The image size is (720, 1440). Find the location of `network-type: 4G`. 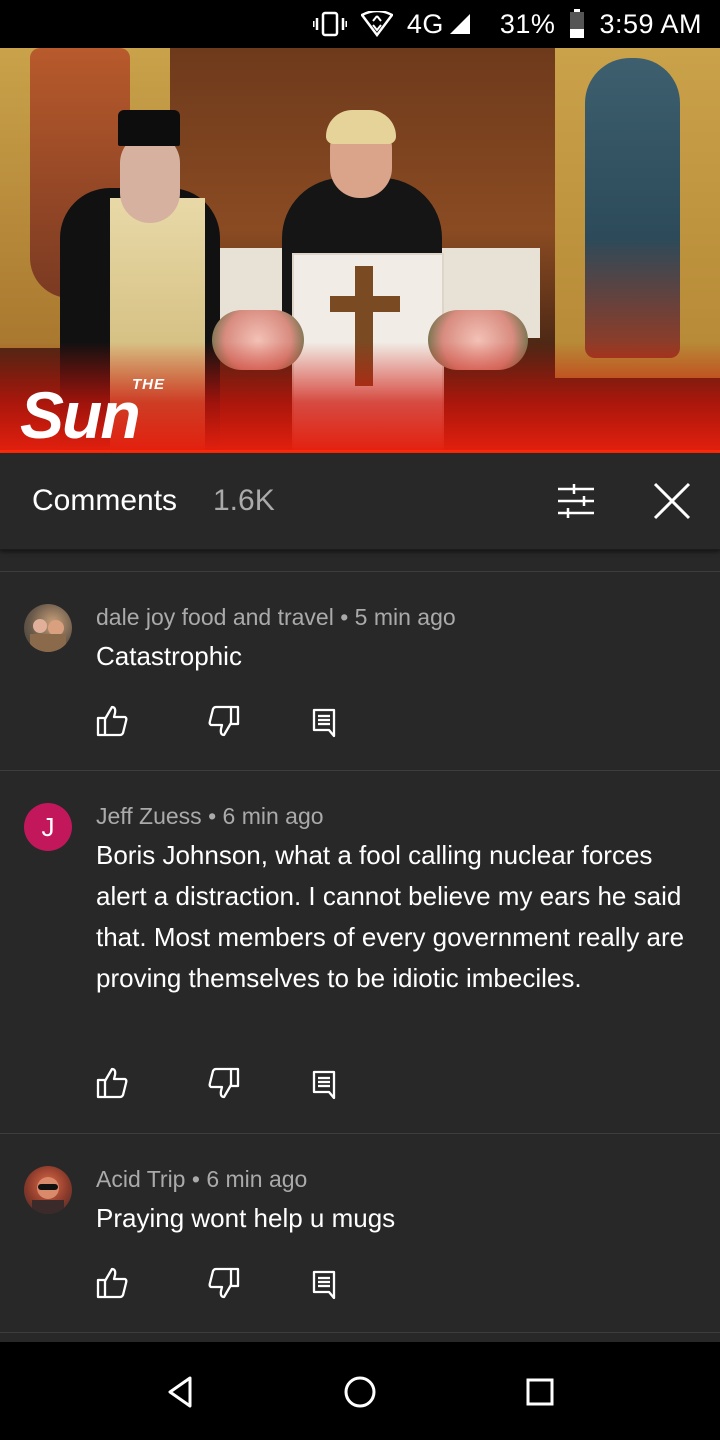

network-type: 4G is located at coordinates (425, 23).